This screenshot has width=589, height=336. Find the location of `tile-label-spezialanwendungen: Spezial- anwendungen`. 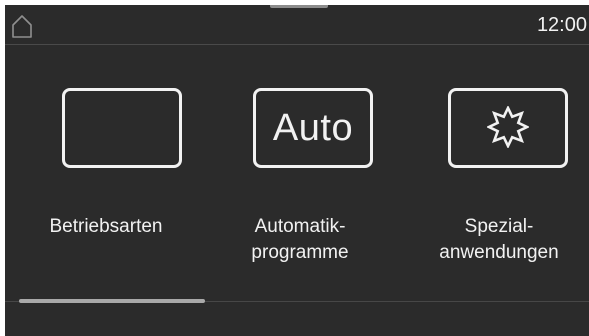

tile-label-spezialanwendungen: Spezial- anwendungen is located at coordinates (499, 239).